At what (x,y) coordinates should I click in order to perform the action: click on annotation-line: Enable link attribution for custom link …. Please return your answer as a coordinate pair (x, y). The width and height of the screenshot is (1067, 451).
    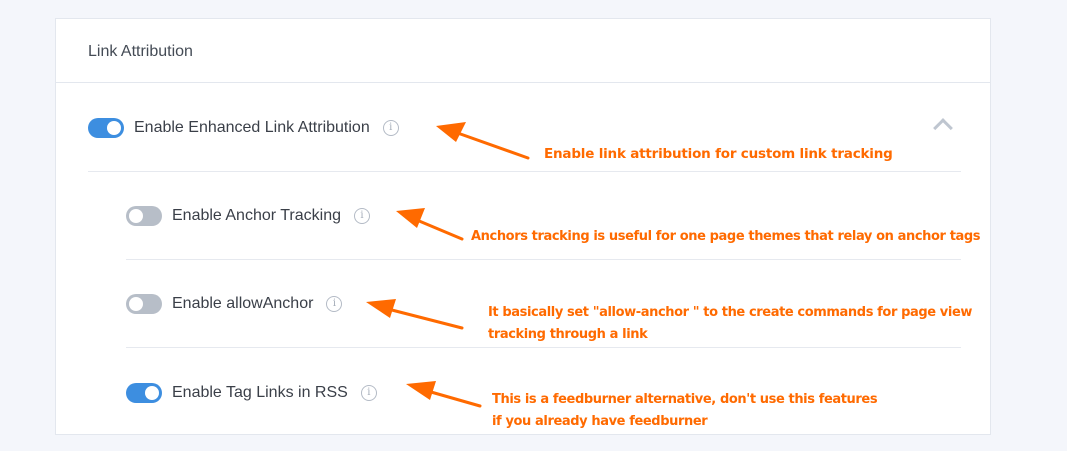
    Looking at the image, I should click on (718, 154).